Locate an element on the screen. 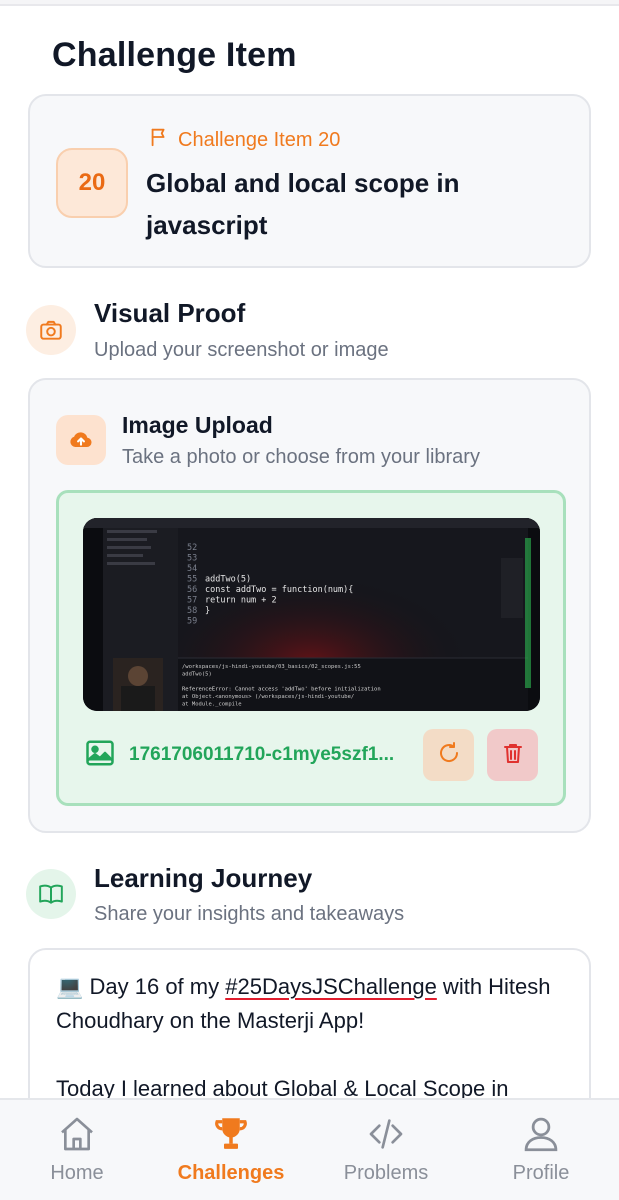 The height and width of the screenshot is (1200, 619). code-line-number: 54 is located at coordinates (192, 569).